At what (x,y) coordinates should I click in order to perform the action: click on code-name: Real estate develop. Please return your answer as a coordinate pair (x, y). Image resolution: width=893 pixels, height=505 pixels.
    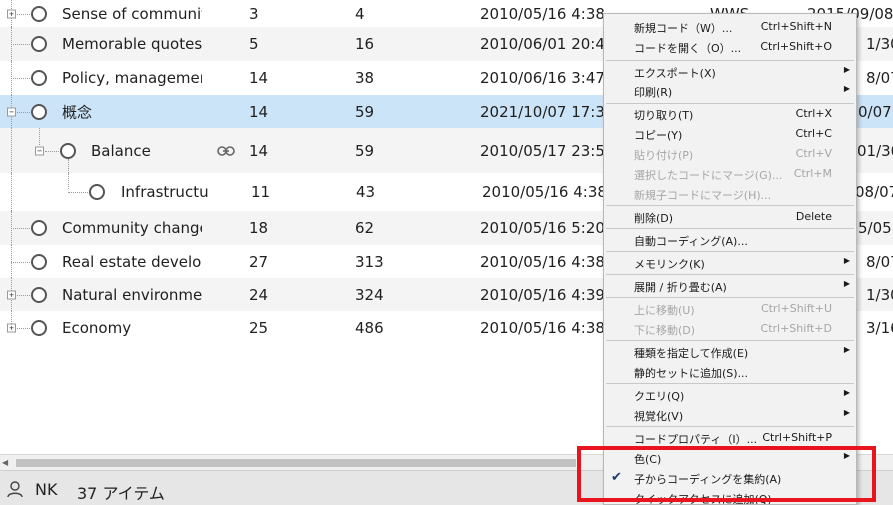
    Looking at the image, I should click on (132, 261).